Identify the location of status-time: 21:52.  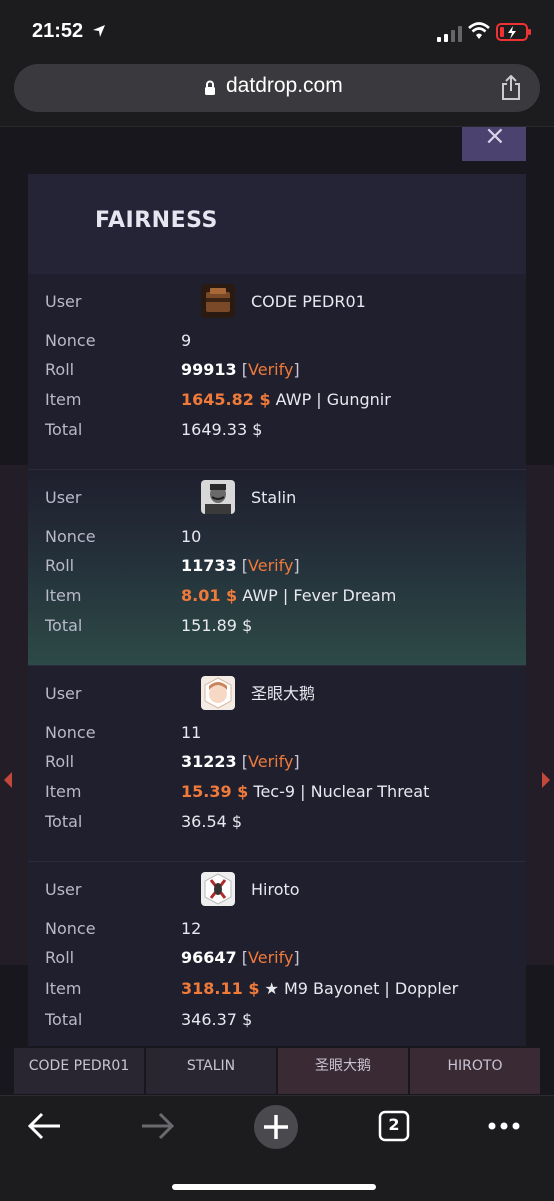
(58, 31).